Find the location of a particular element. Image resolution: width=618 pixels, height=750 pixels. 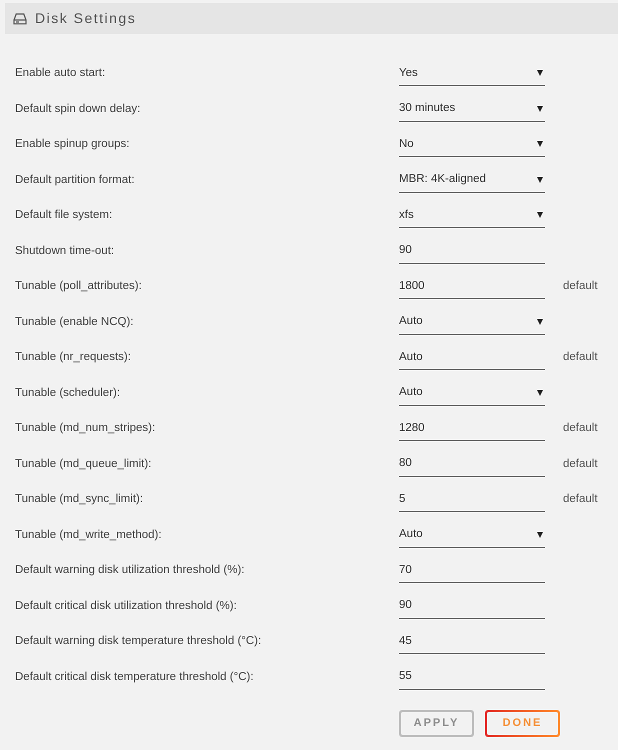

text-field: 55 is located at coordinates (472, 677).